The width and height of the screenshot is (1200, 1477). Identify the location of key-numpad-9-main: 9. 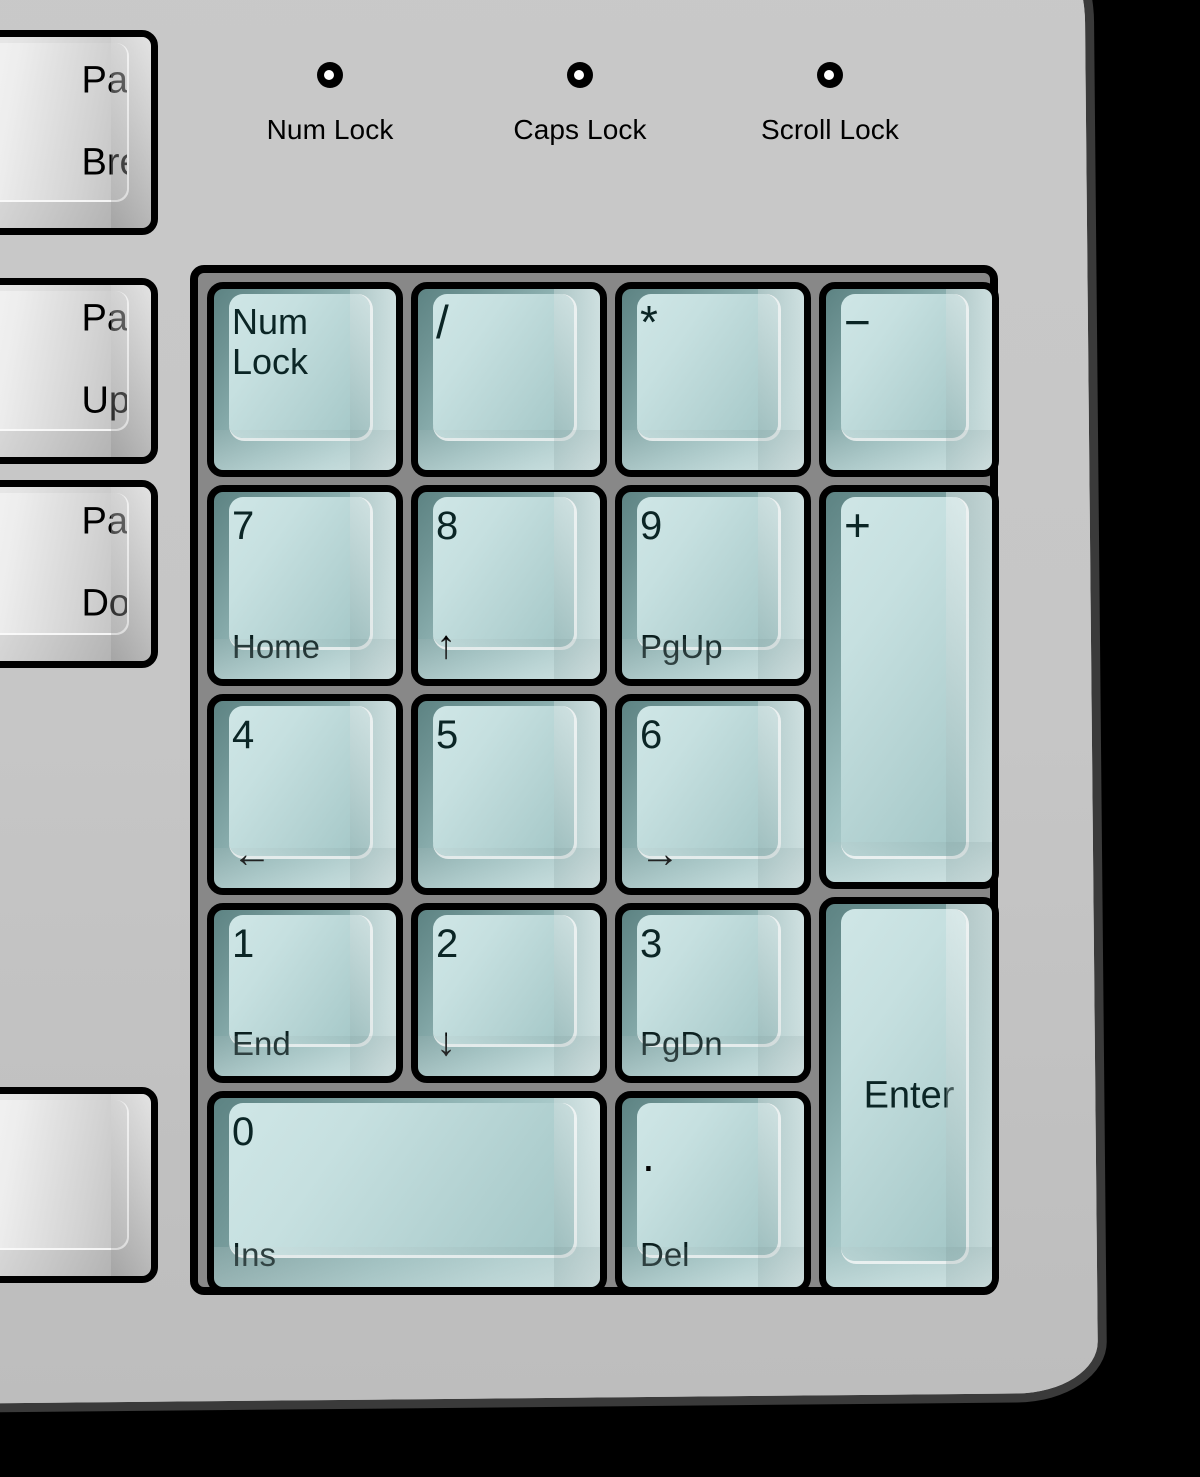
(651, 526).